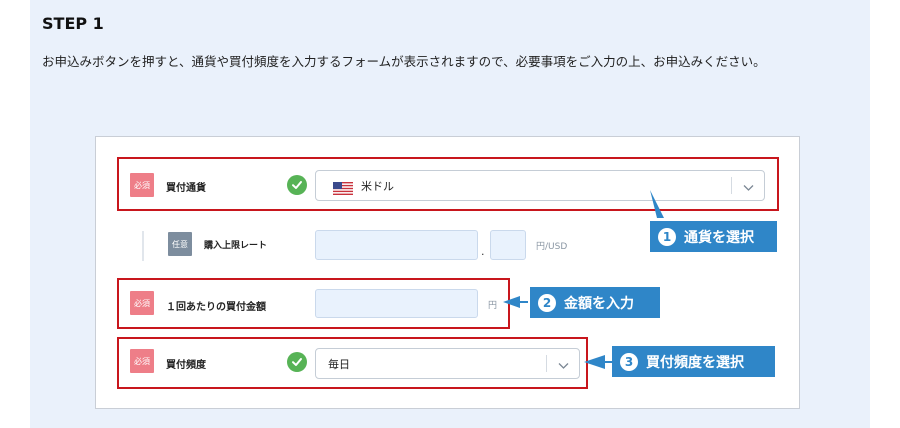 The image size is (900, 428). What do you see at coordinates (719, 237) in the screenshot?
I see `callout-text: 通貨を選択` at bounding box center [719, 237].